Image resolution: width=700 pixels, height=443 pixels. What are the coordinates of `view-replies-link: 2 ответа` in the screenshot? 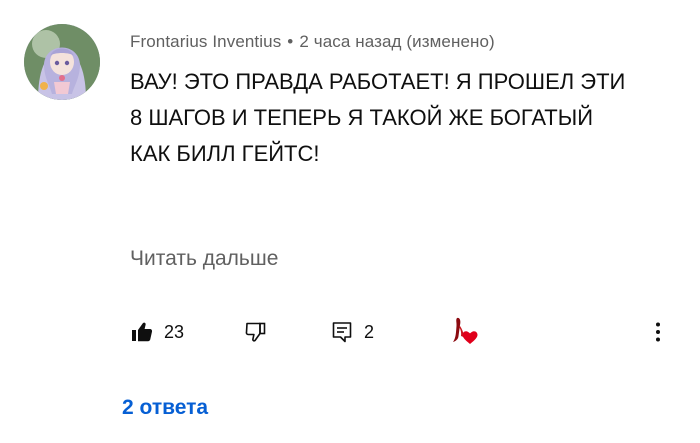 It's located at (165, 408).